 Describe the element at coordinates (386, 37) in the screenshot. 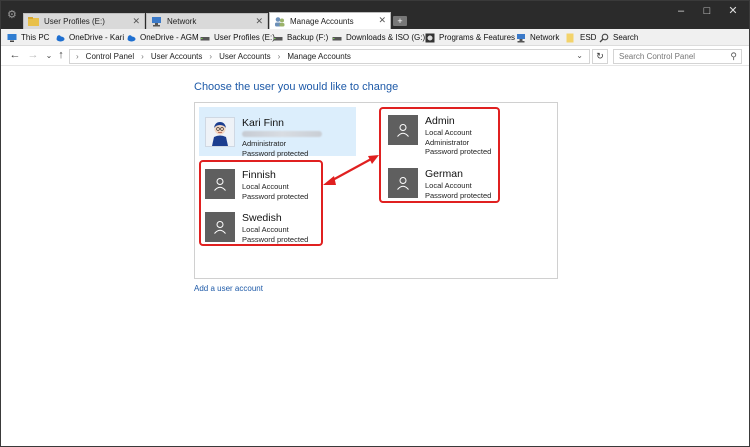

I see `fav-label: Downloads & ISO (G:)` at that location.